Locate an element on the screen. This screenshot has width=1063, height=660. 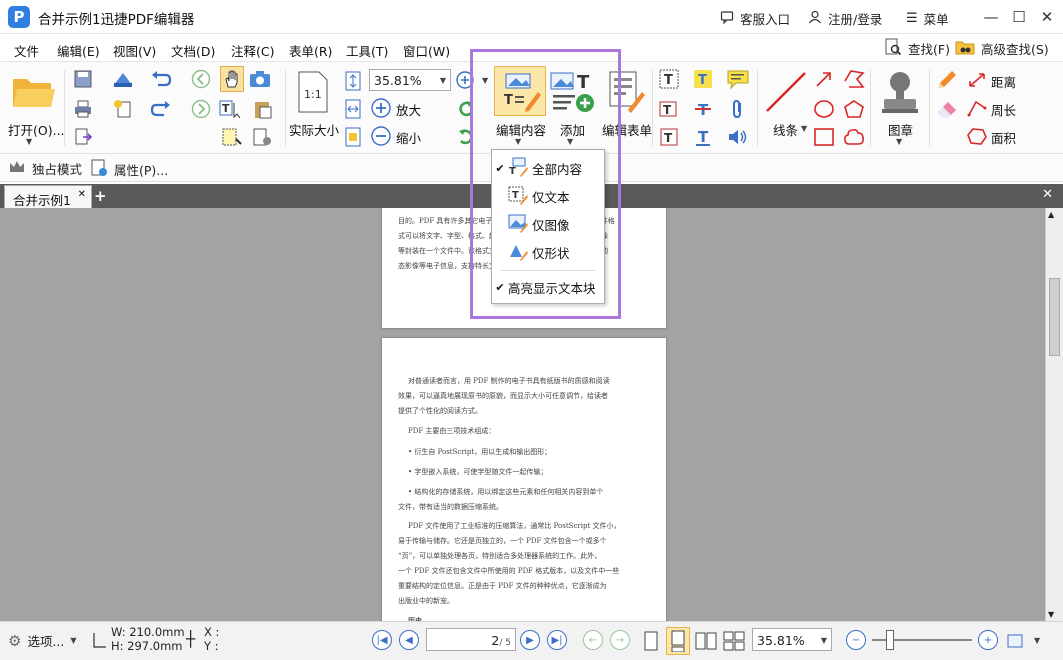
menu-view: 视图(V) is located at coordinates (134, 50).